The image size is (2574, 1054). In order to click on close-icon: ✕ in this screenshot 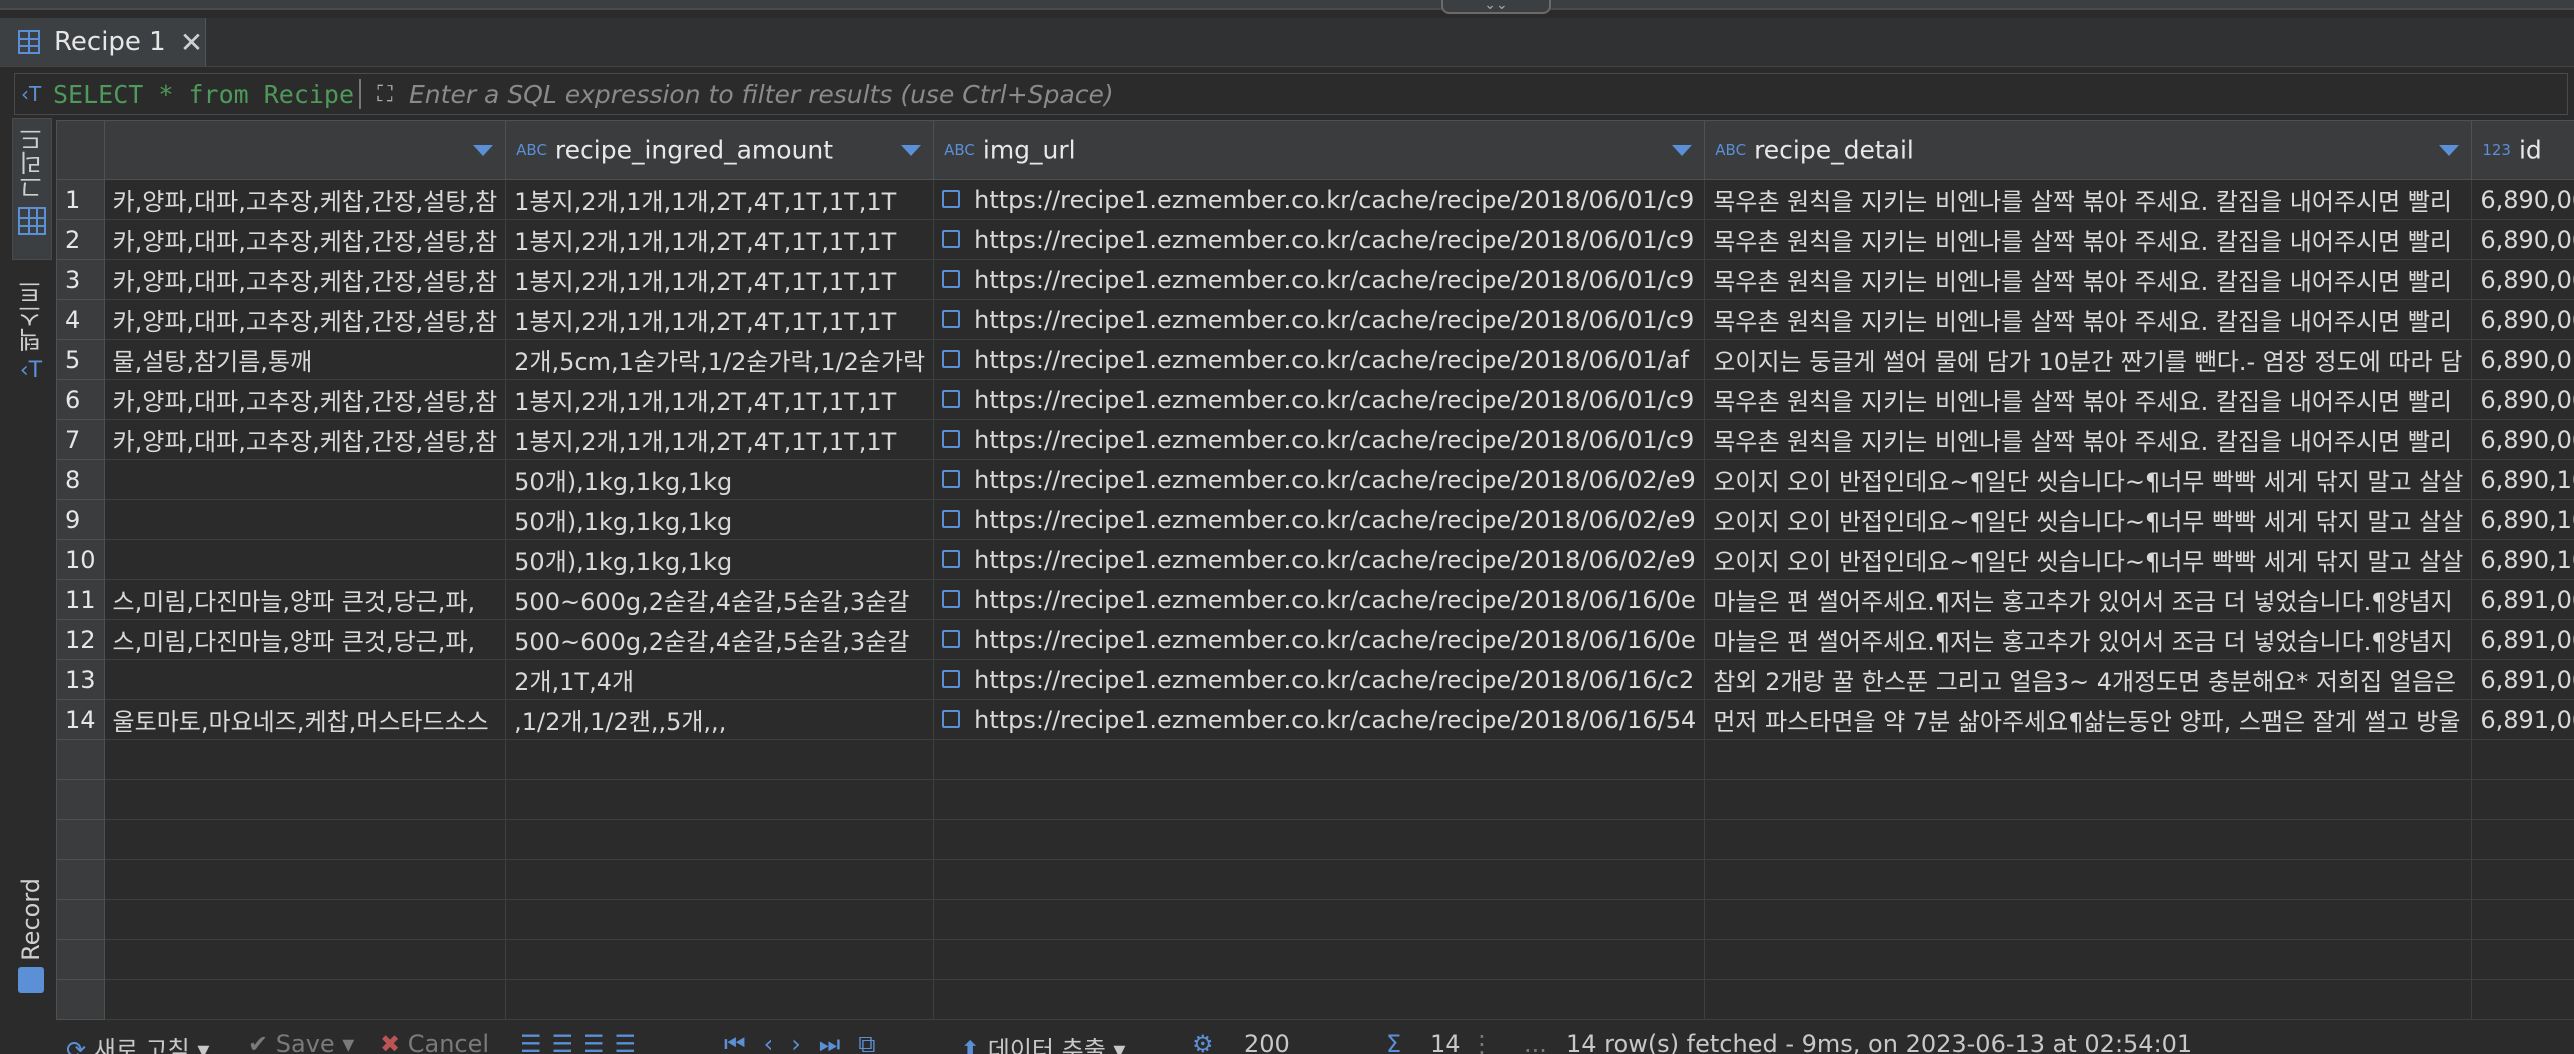, I will do `click(191, 42)`.